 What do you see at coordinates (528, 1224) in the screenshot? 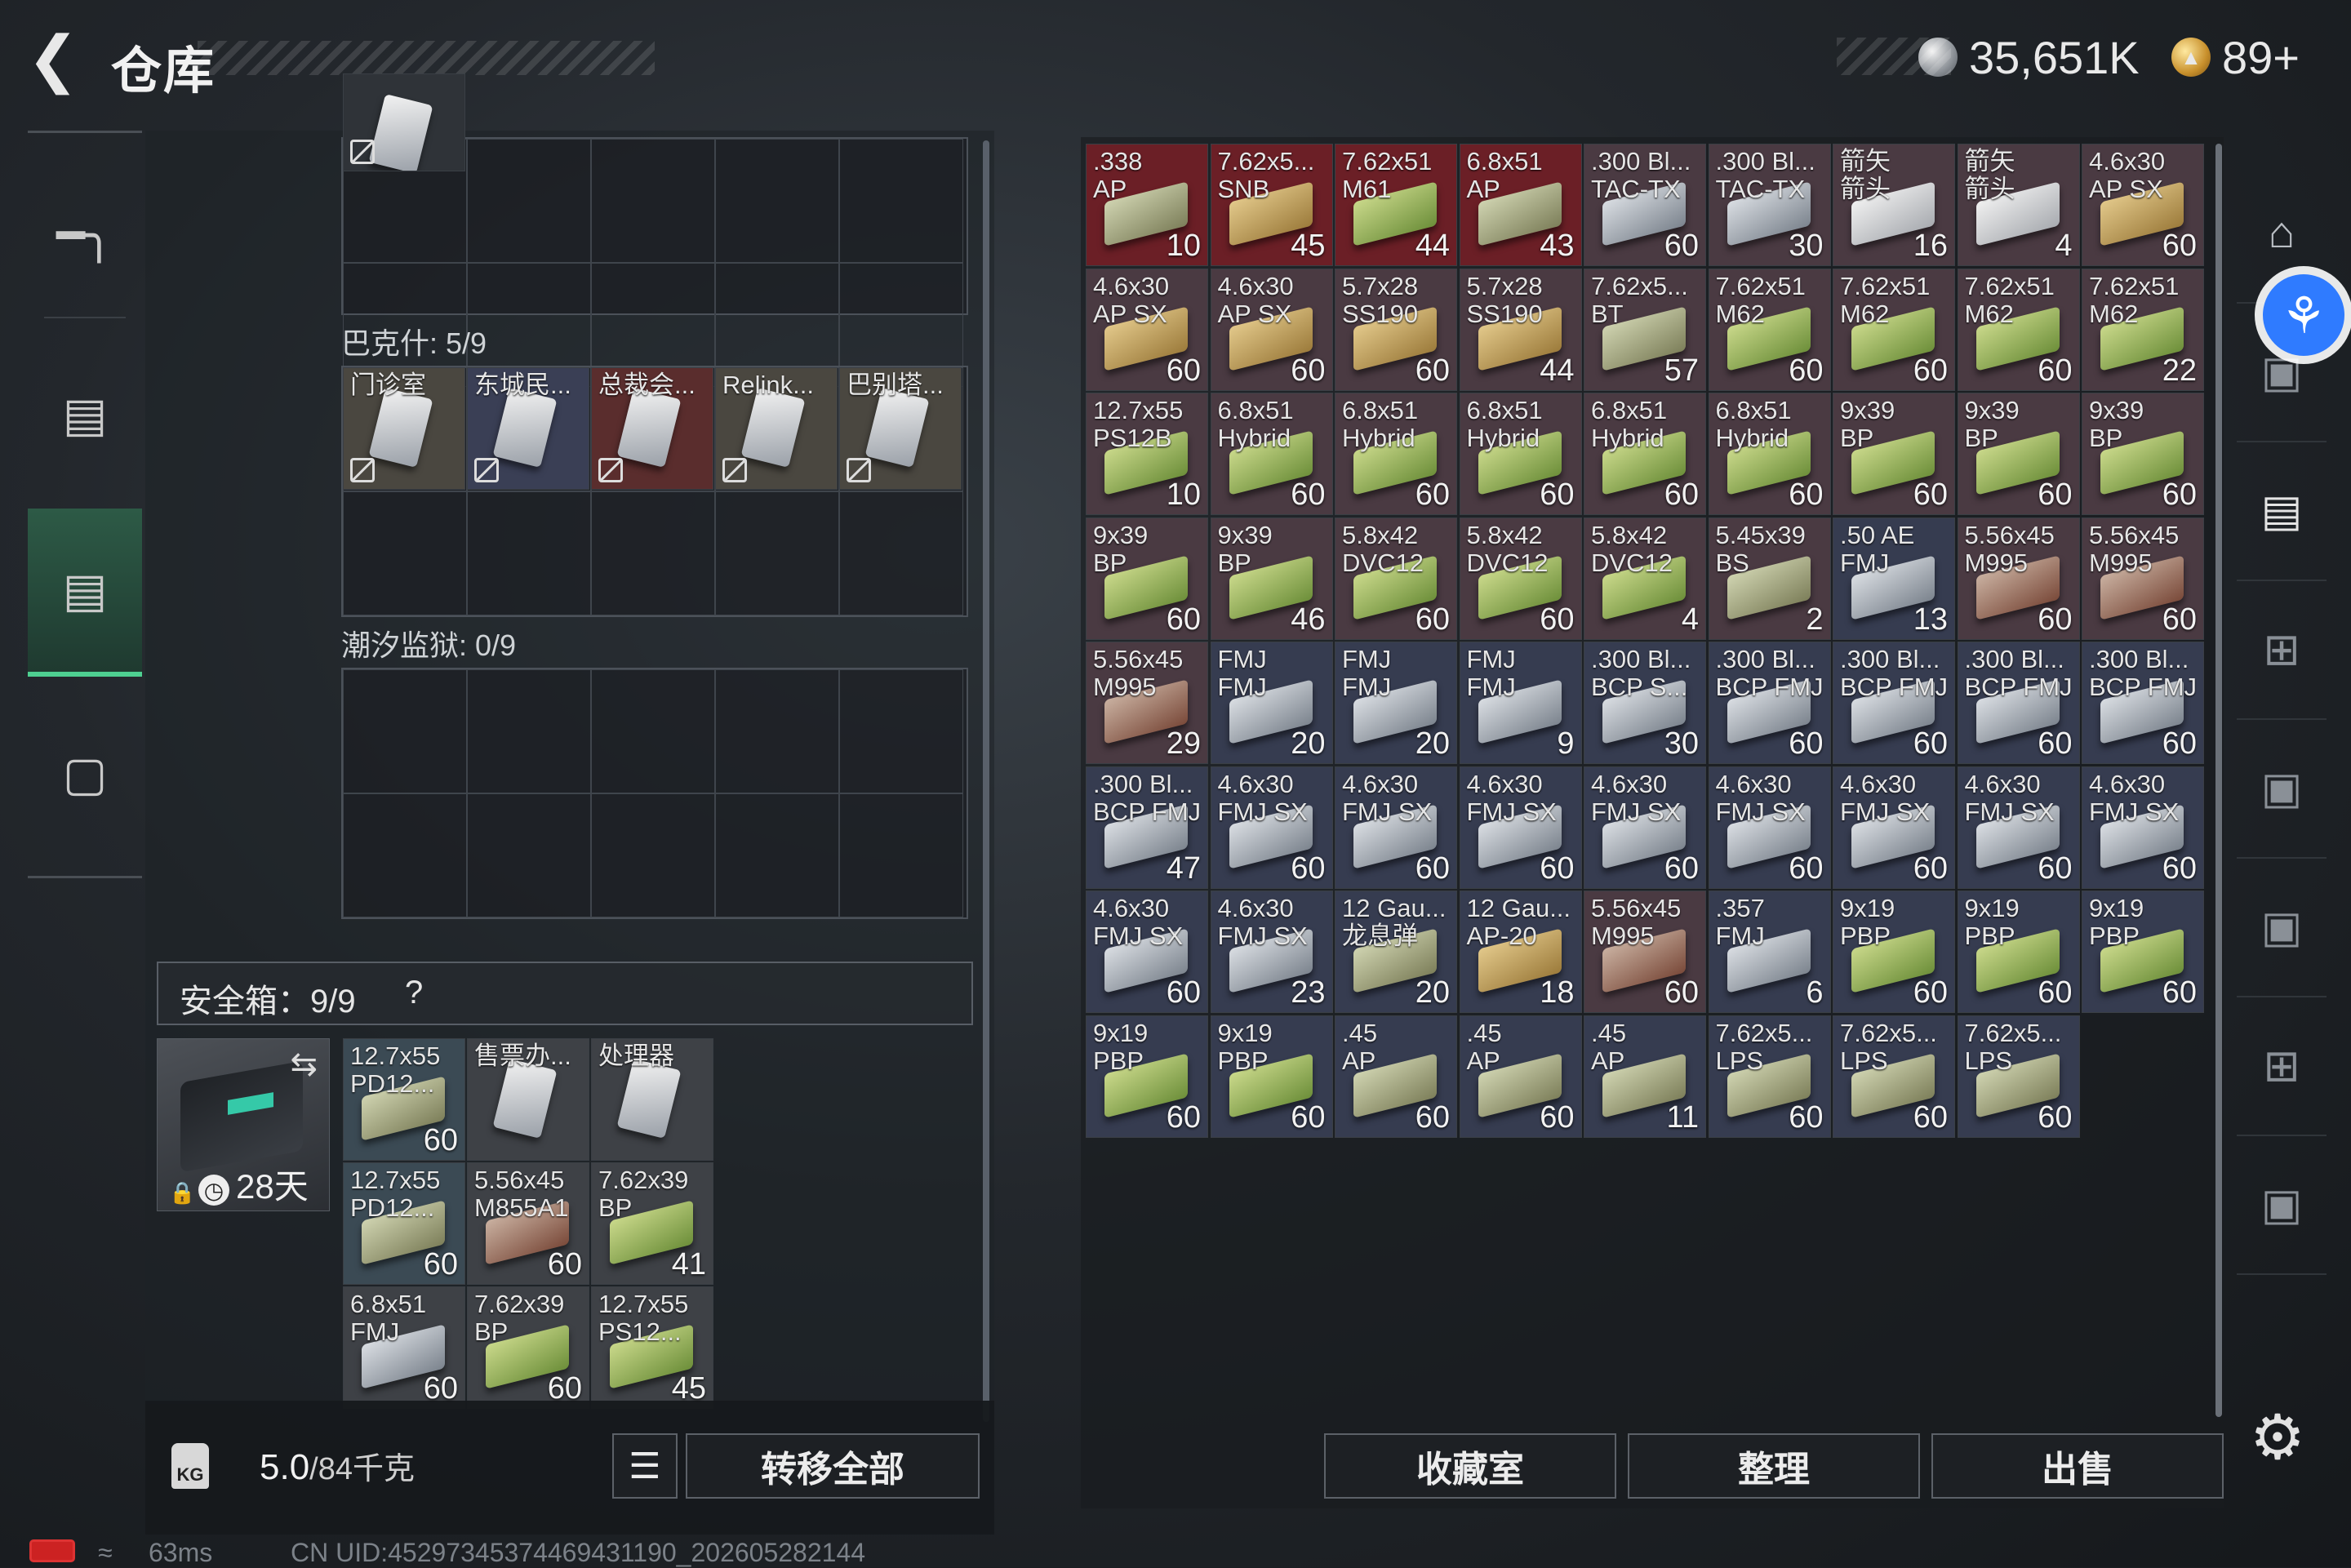
I see `item-slot: 5.56x45 M855A1 60` at bounding box center [528, 1224].